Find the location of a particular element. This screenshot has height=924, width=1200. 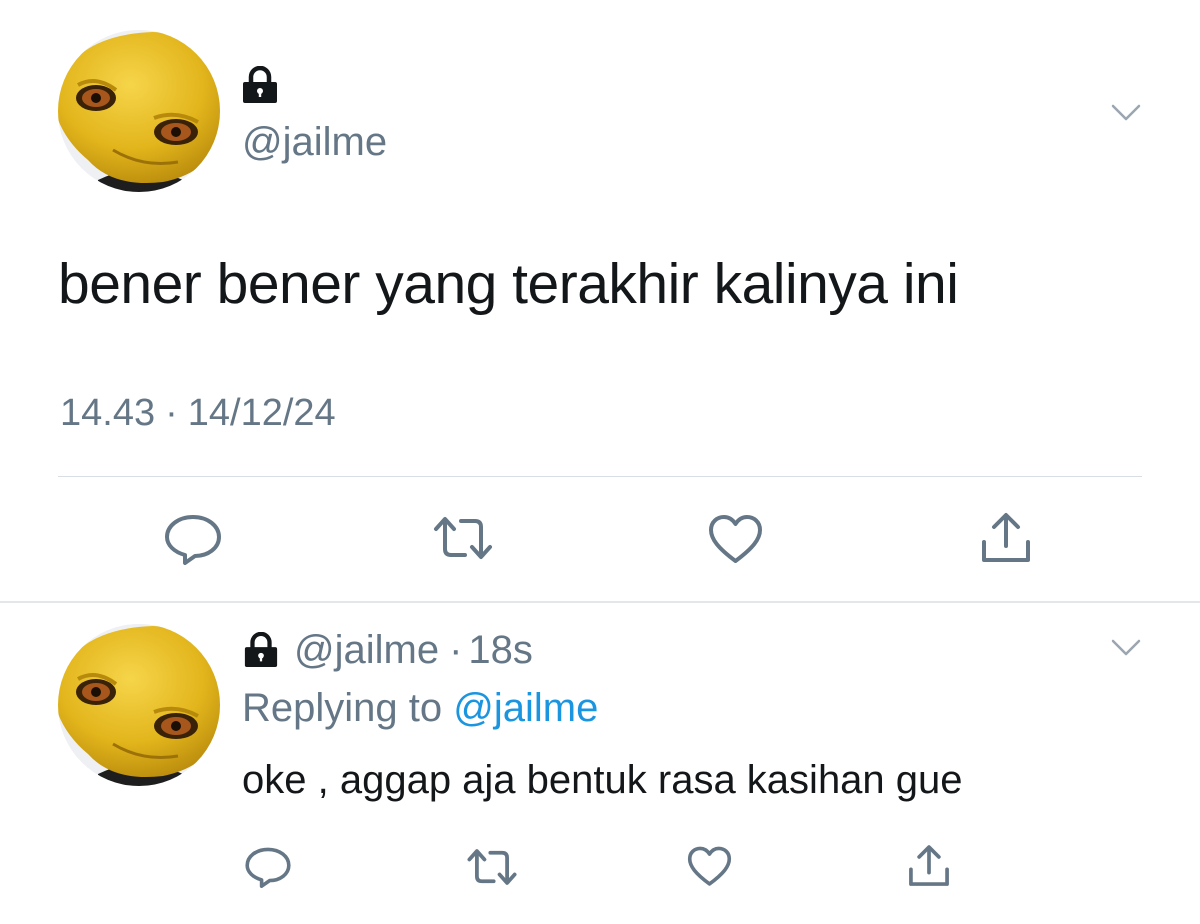

tweet-time: 14.43 is located at coordinates (108, 413).